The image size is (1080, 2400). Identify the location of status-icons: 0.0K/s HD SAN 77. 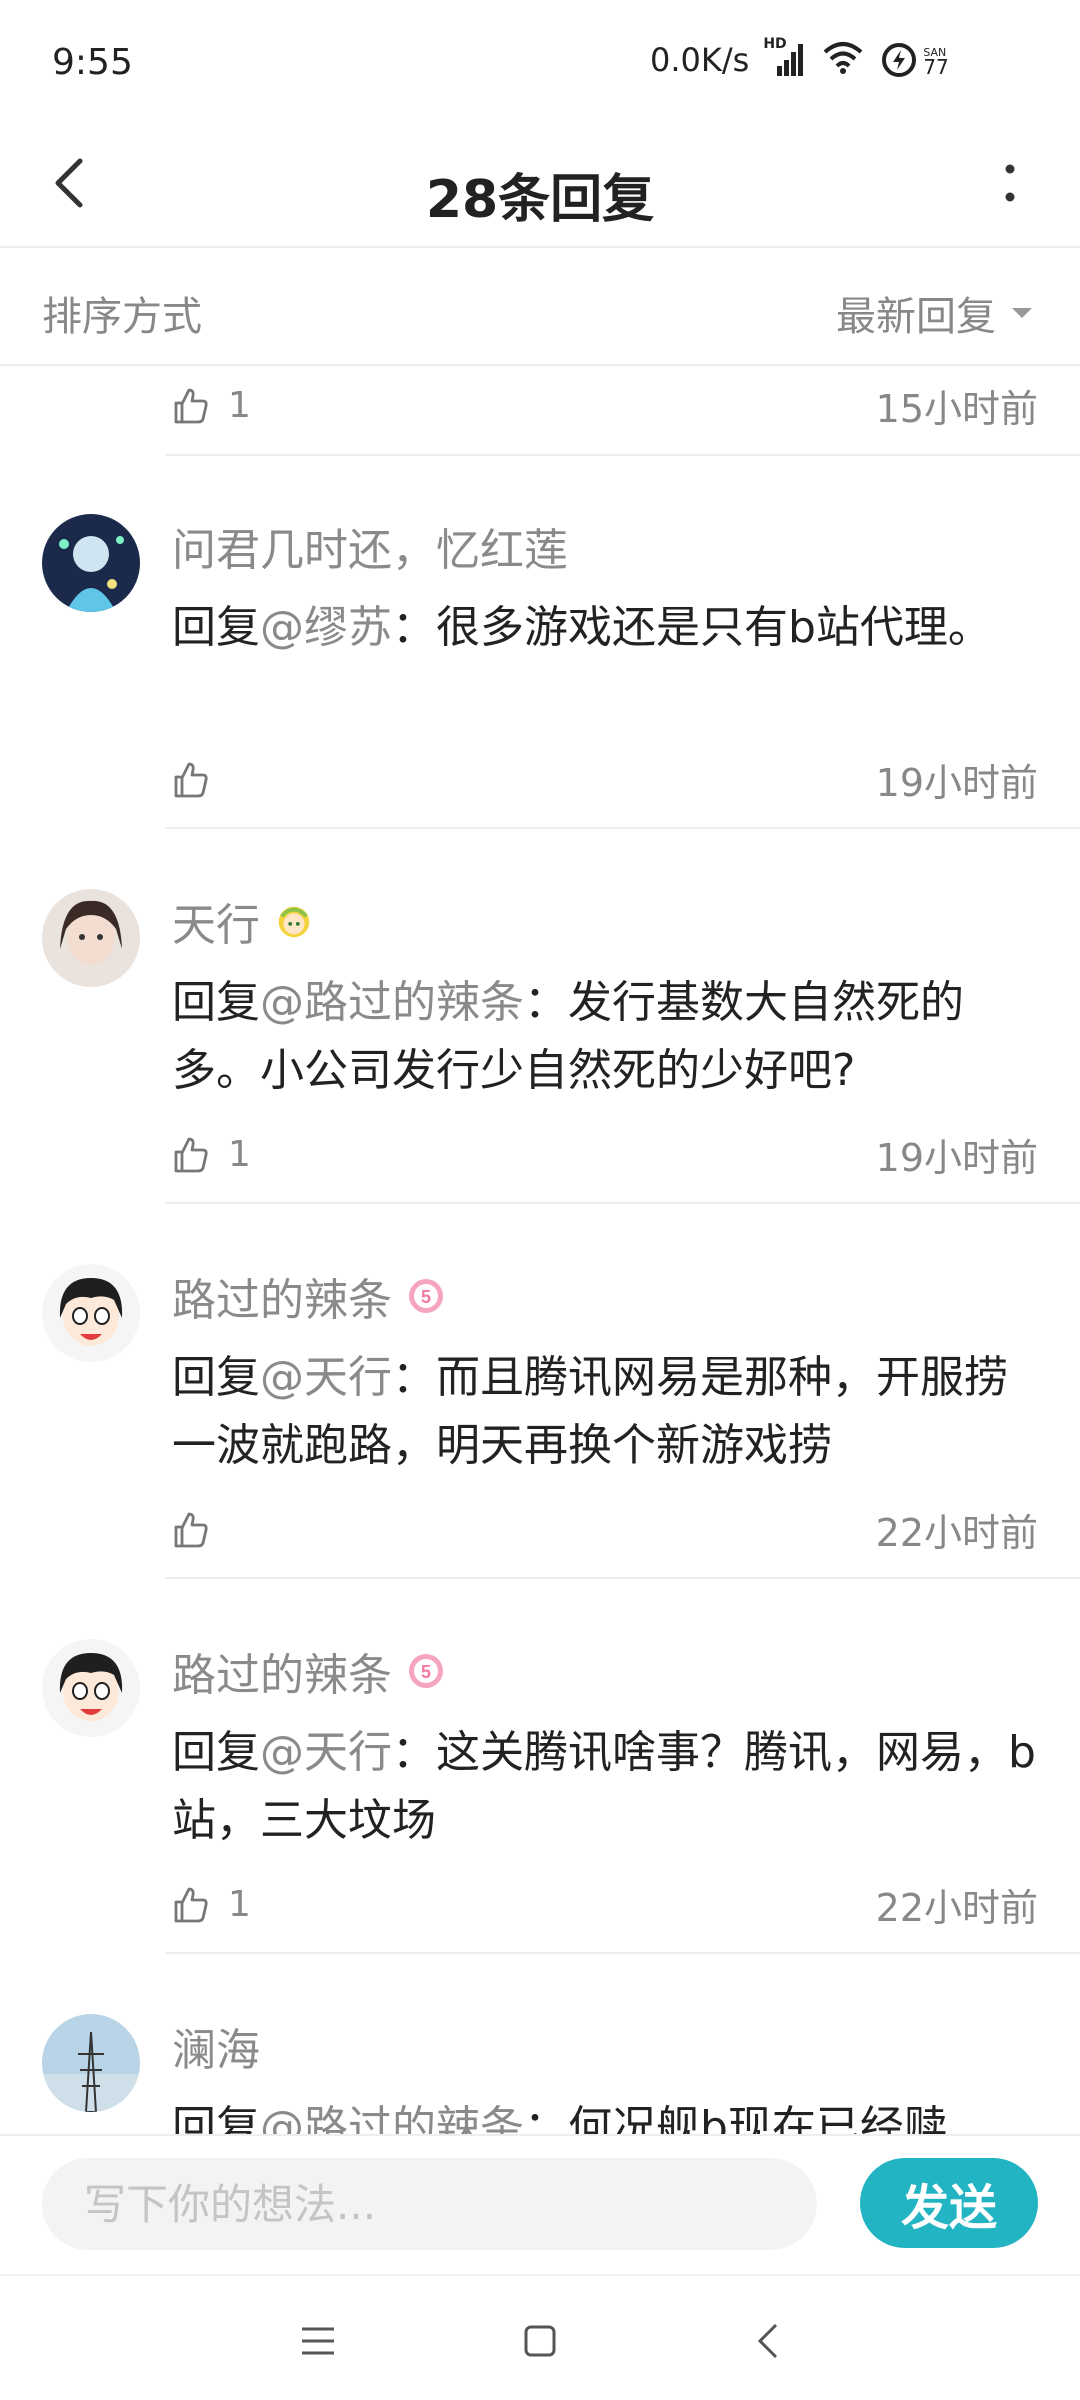
(799, 58).